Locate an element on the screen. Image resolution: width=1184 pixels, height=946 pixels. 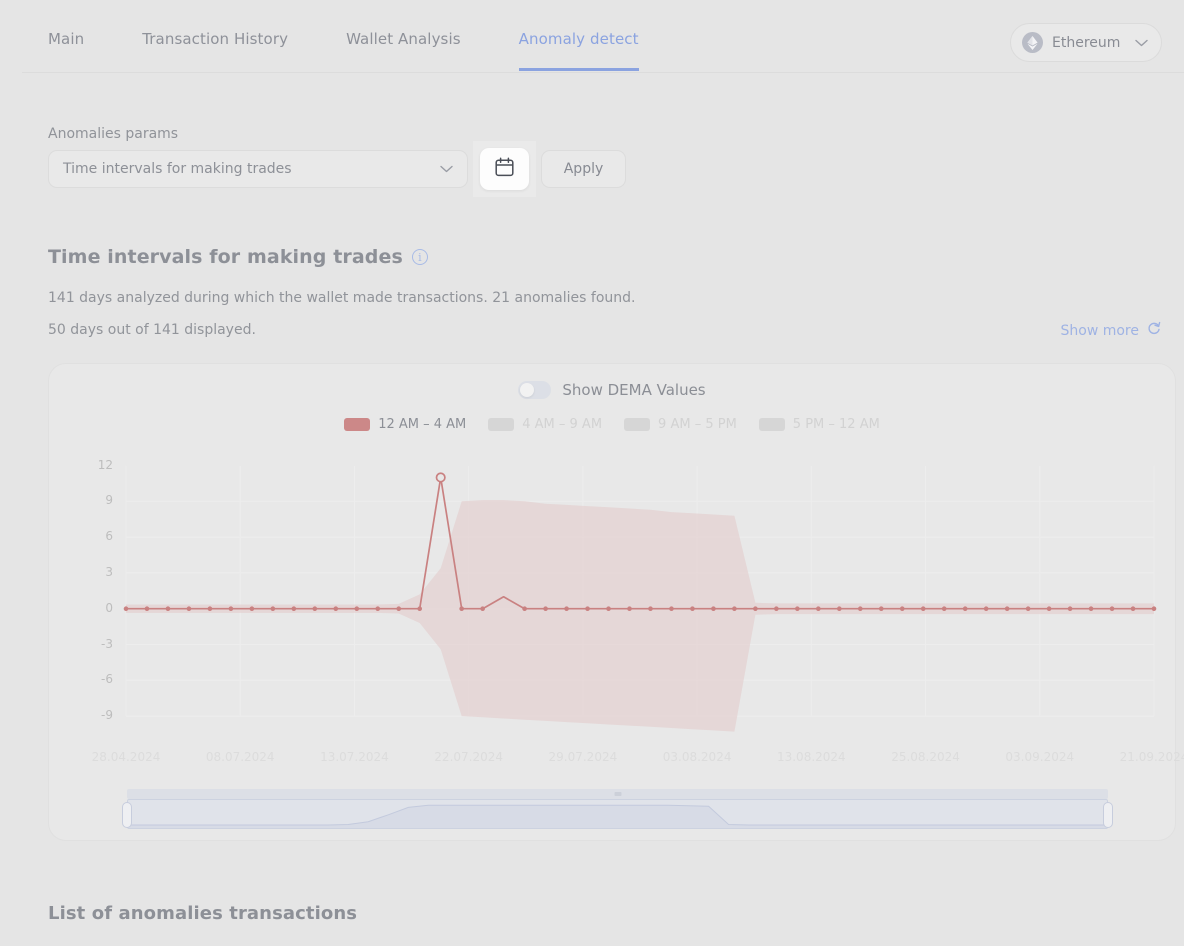
tab-wallet-analysis: Wallet Analysis is located at coordinates (403, 50).